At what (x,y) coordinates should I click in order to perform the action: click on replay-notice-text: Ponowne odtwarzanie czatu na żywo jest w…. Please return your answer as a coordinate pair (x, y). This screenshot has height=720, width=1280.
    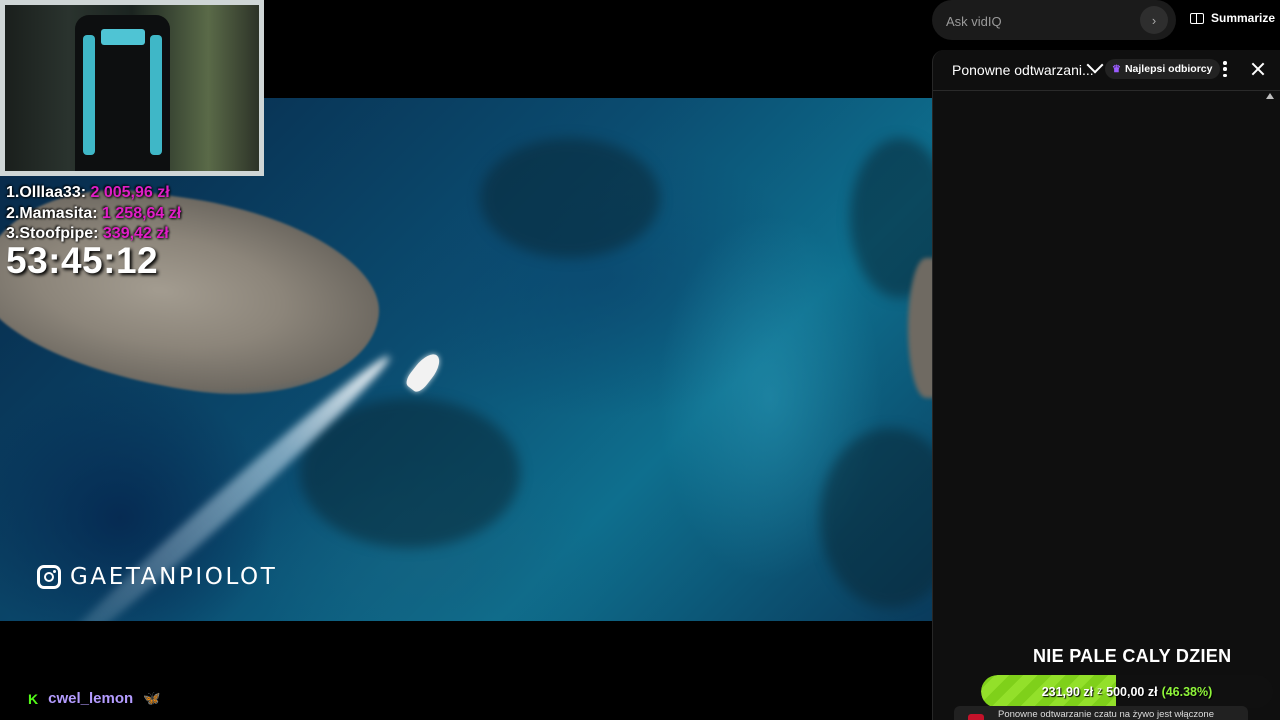
    Looking at the image, I should click on (1106, 714).